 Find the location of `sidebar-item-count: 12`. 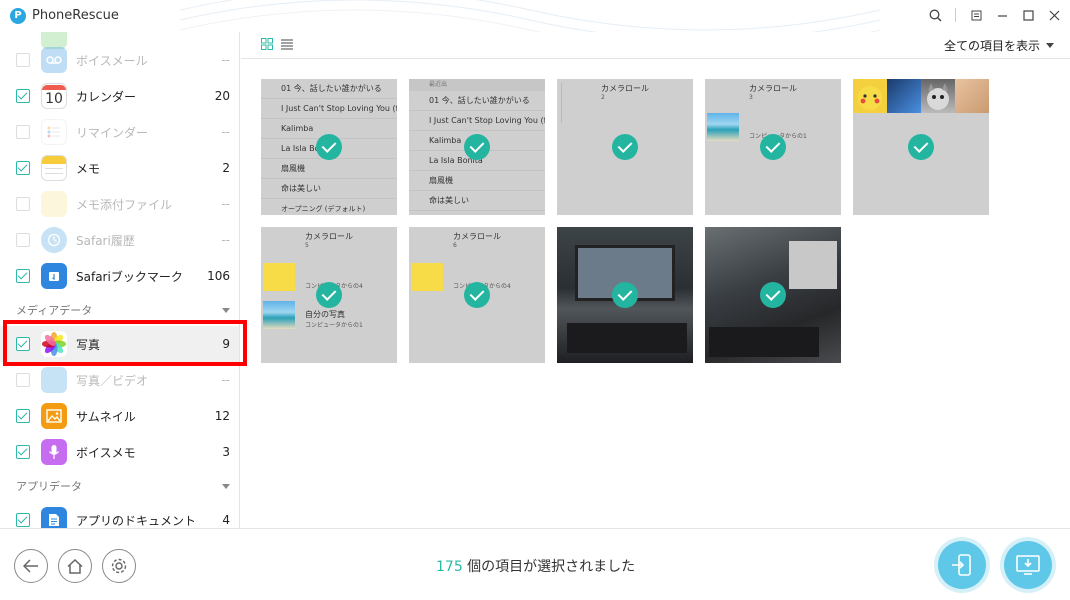

sidebar-item-count: 12 is located at coordinates (222, 416).